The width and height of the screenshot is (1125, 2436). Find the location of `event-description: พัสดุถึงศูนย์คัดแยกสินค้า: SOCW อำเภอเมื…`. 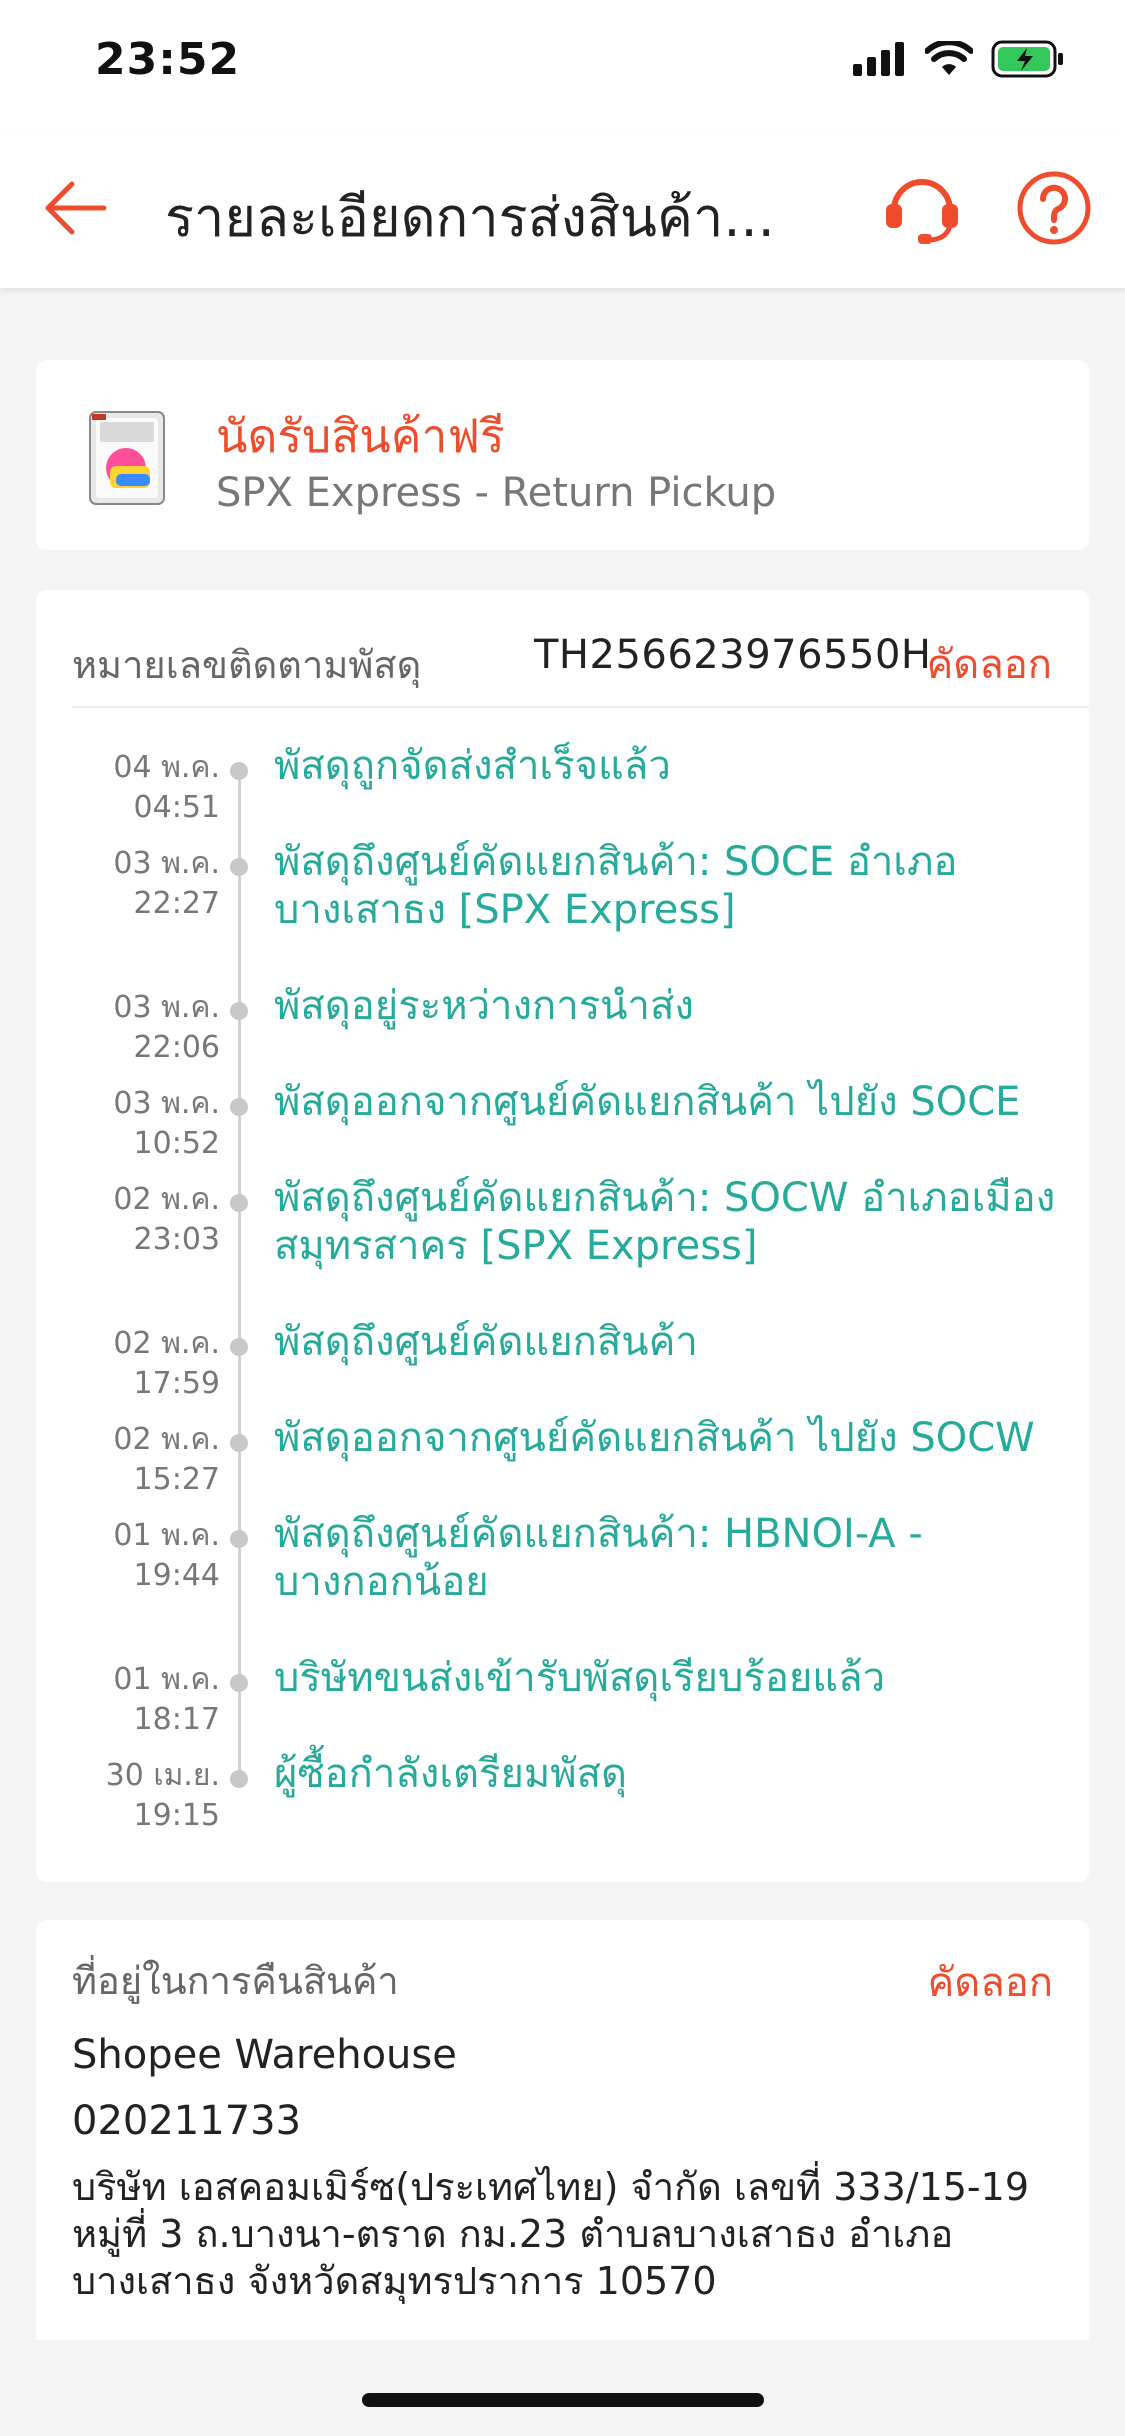

event-description: พัสดุถึงศูนย์คัดแยกสินค้า: SOCW อำเภอเมื… is located at coordinates (665, 1222).